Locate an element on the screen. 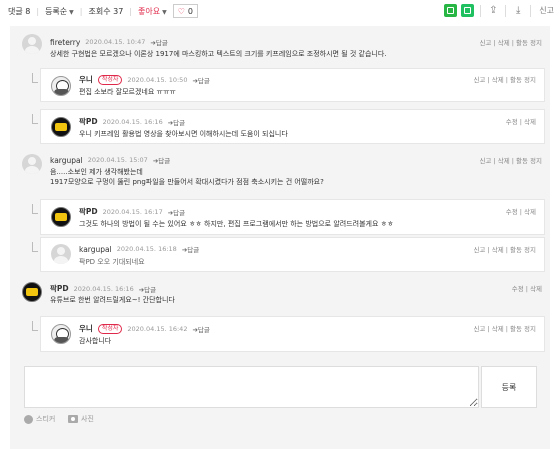  comment-text: 감사합니다 is located at coordinates (95, 341).